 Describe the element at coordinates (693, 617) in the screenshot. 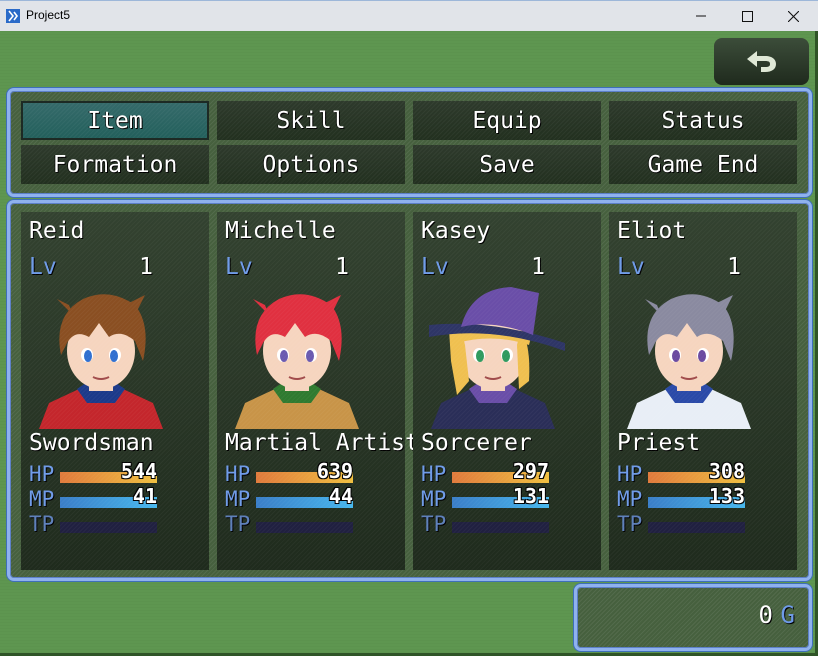

I see `gold-window: 0 G` at that location.